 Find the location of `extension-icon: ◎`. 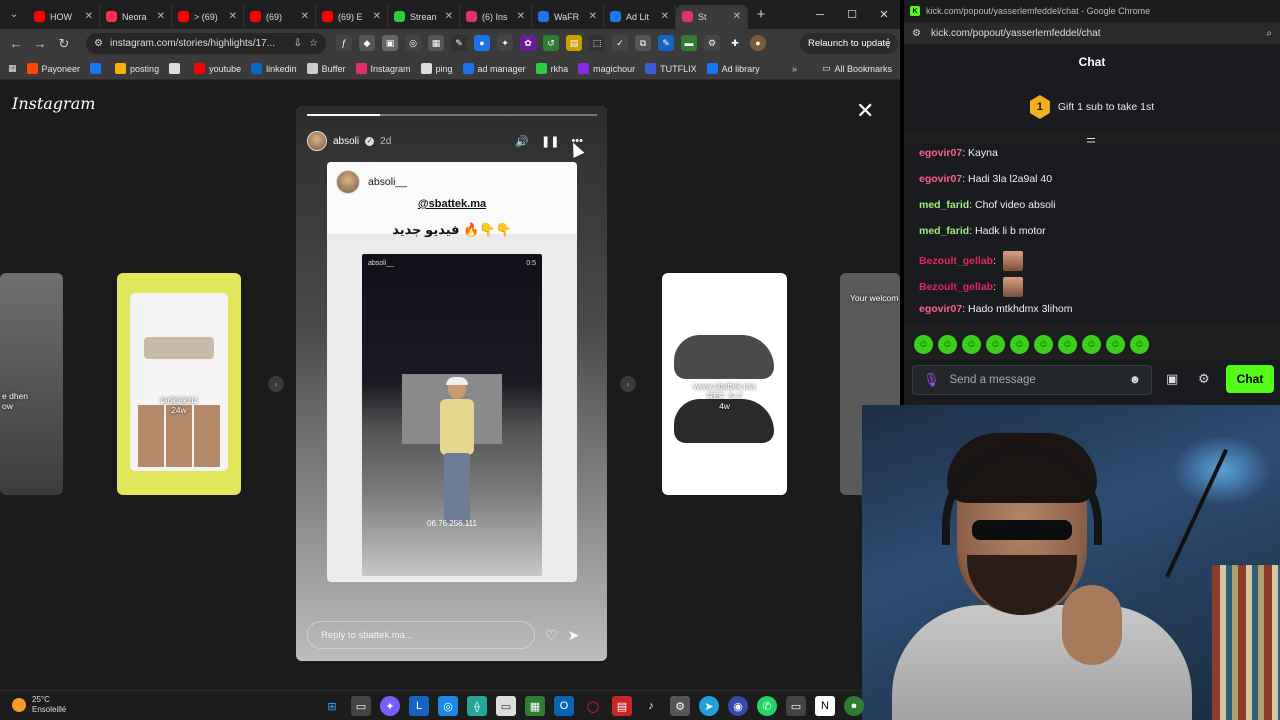

extension-icon: ◎ is located at coordinates (413, 43).